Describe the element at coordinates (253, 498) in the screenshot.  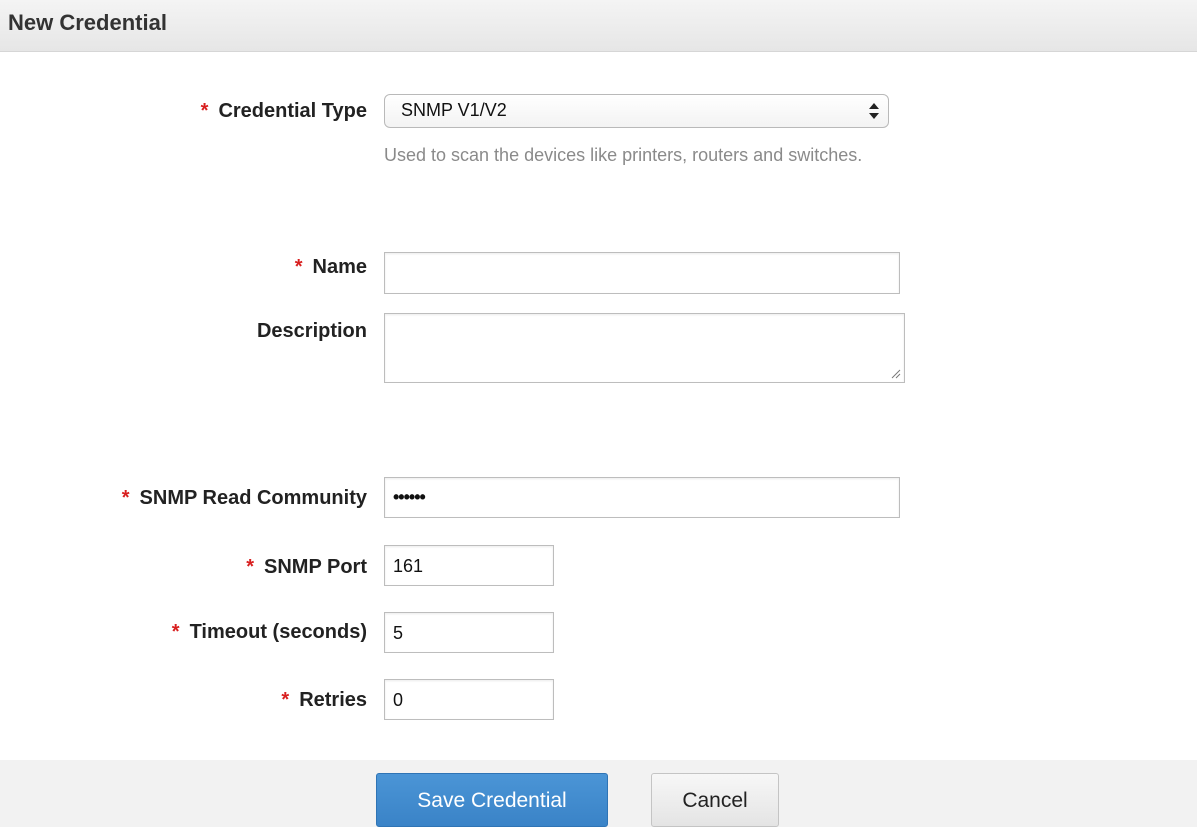
I see `read-community-label-text: SNMP Read Community` at that location.